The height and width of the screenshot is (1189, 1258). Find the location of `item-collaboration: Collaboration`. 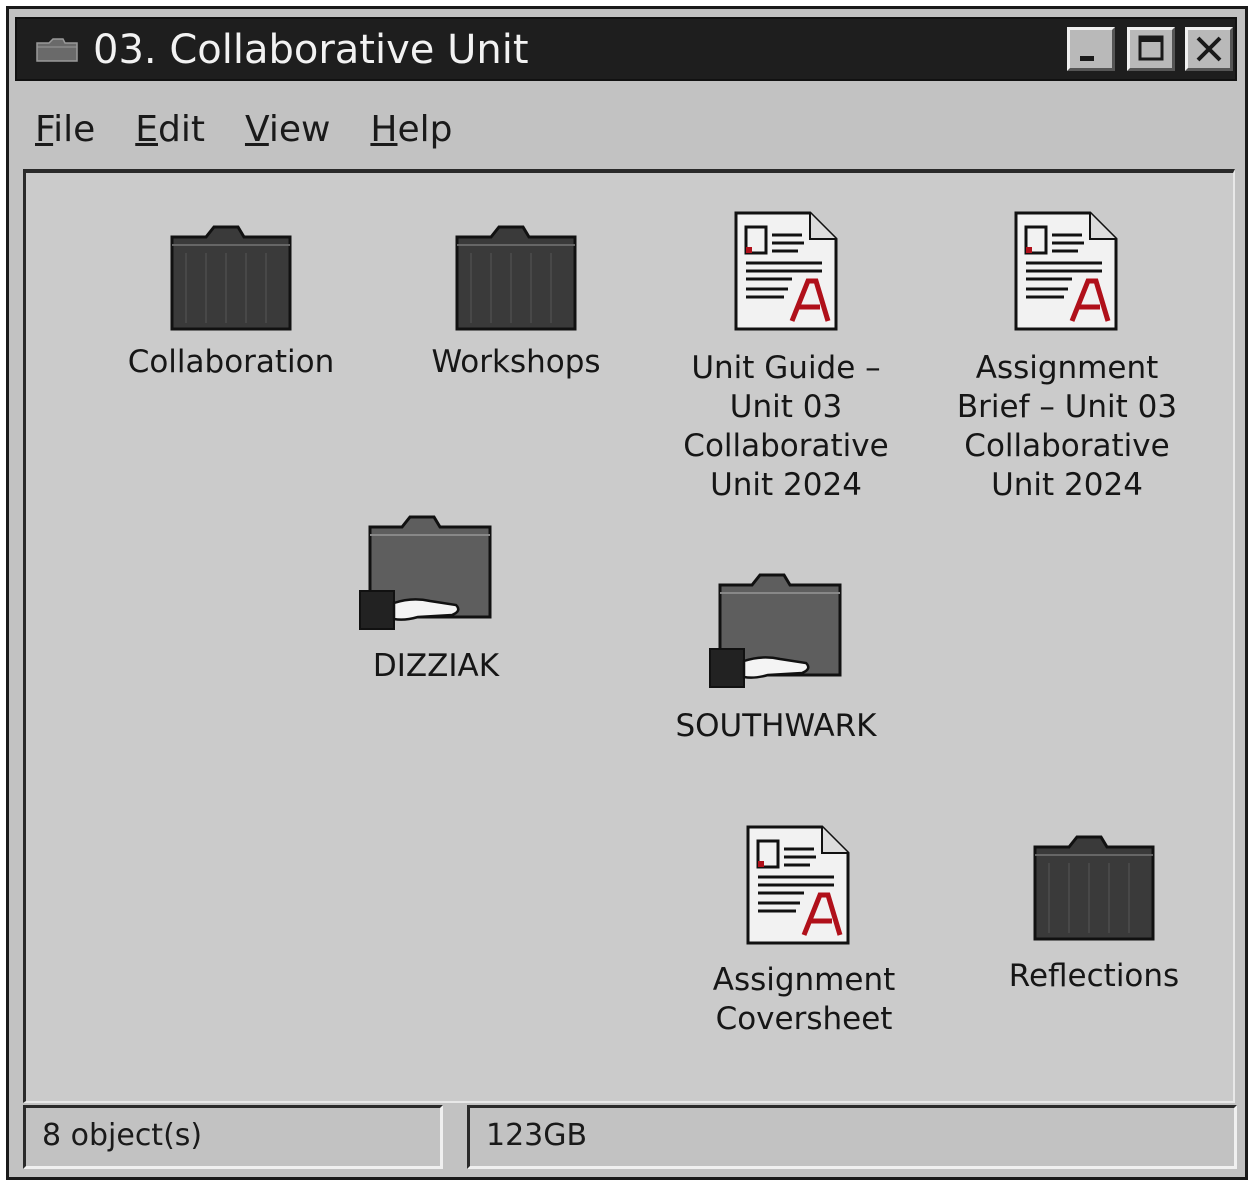

item-collaboration: Collaboration is located at coordinates (231, 318).